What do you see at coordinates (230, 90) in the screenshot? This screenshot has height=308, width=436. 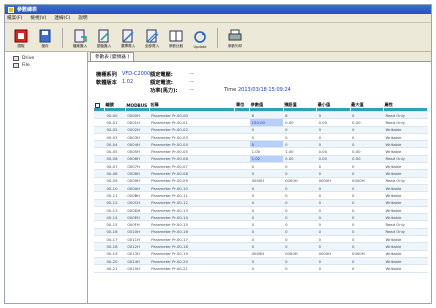 I see `time-label: Time` at bounding box center [230, 90].